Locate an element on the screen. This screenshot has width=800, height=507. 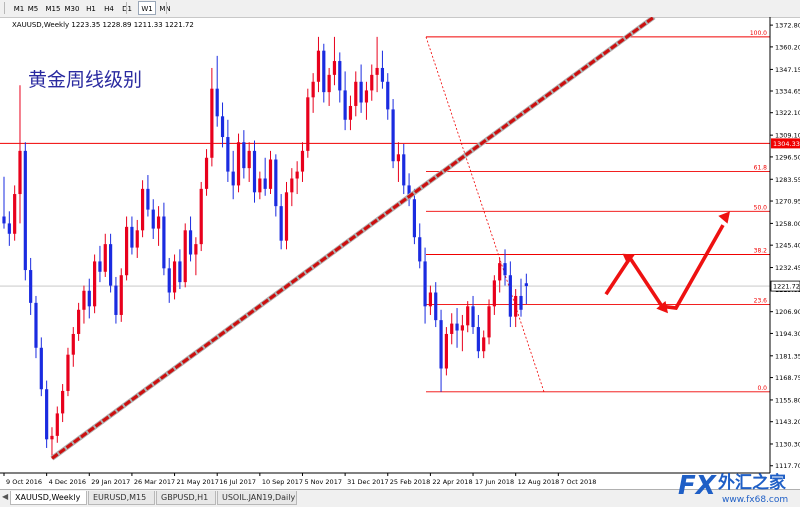
tab-xauusd-weekly: XAUUSD,Weekly is located at coordinates (48, 498).